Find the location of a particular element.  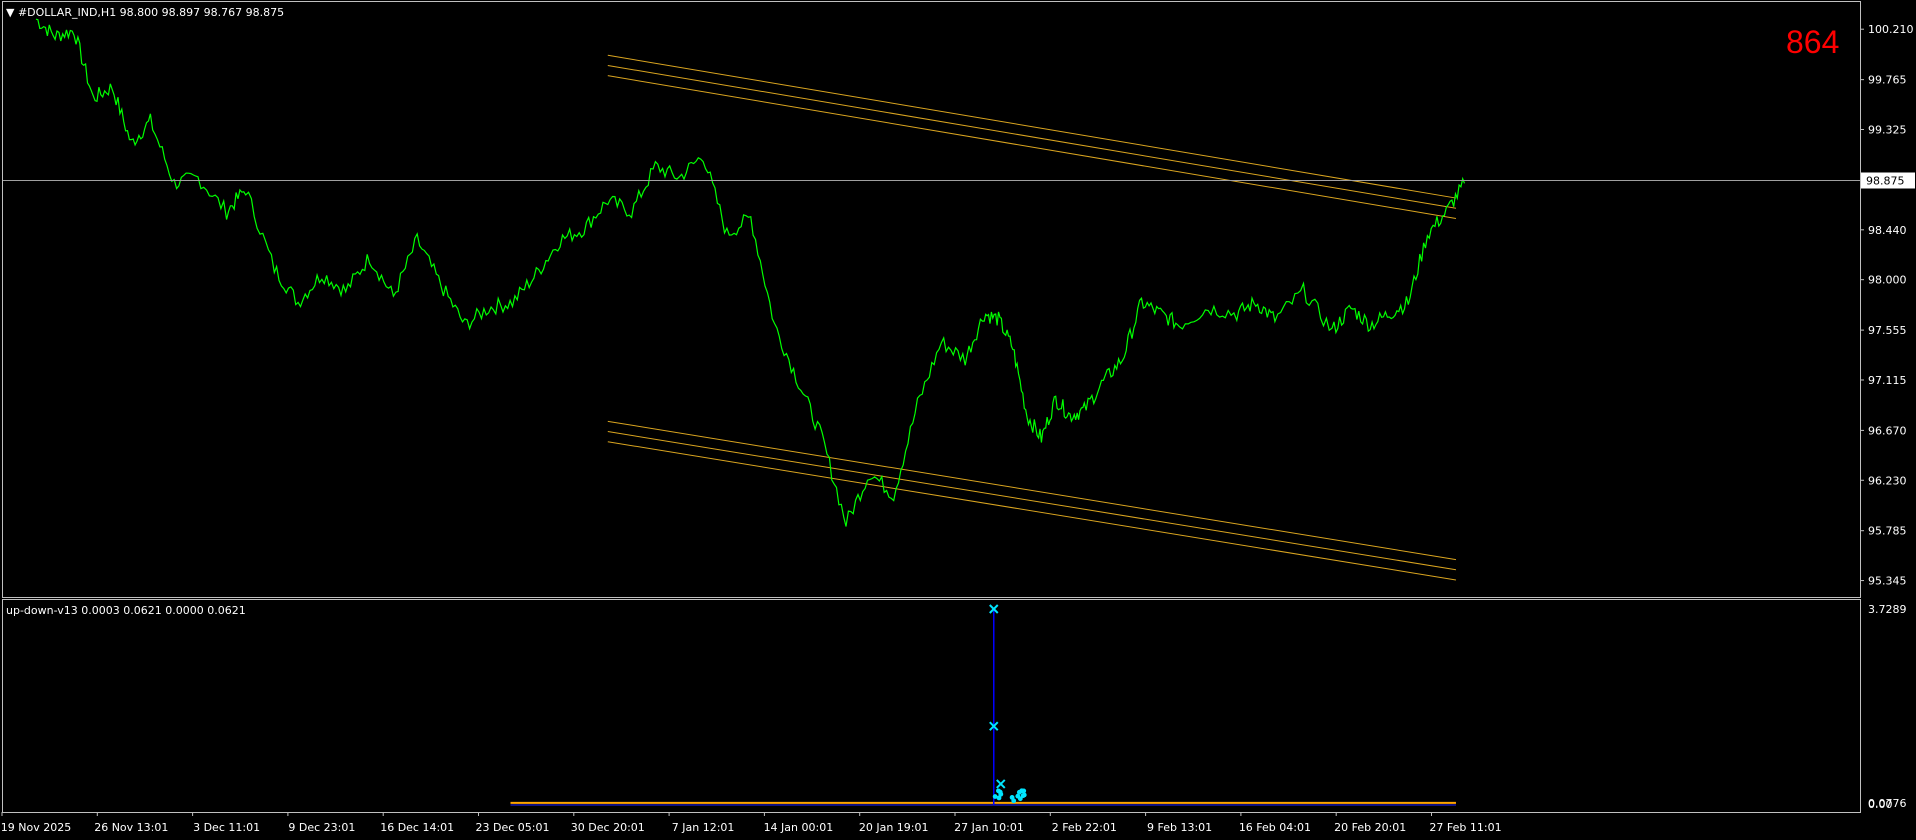

time-tick-label: 19 Nov 2025 is located at coordinates (36, 827).